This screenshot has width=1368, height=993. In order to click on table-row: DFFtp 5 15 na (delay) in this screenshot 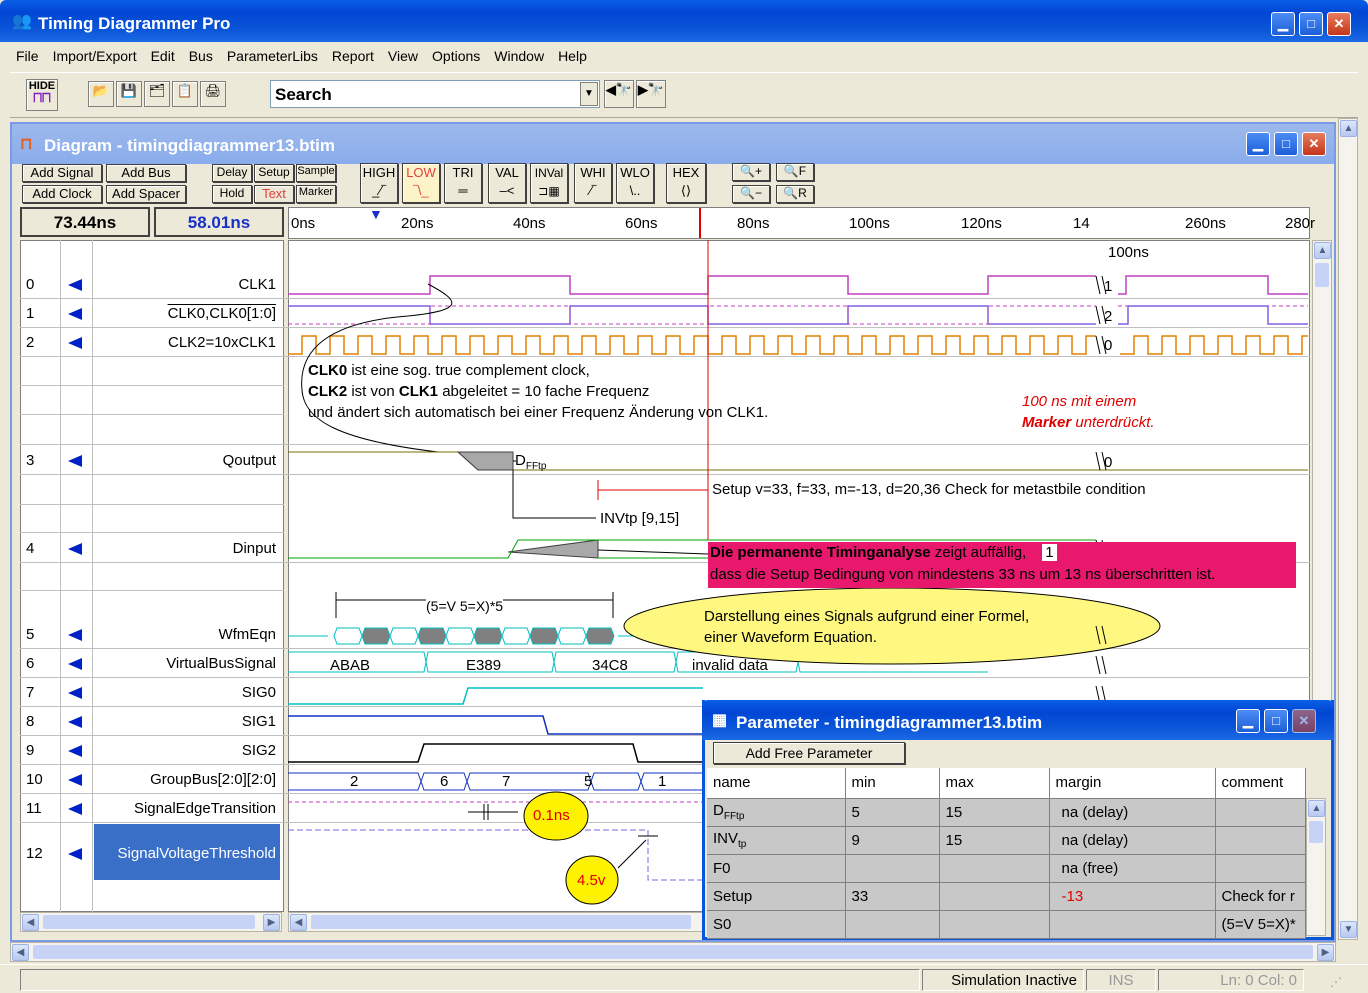, I will do `click(1006, 812)`.